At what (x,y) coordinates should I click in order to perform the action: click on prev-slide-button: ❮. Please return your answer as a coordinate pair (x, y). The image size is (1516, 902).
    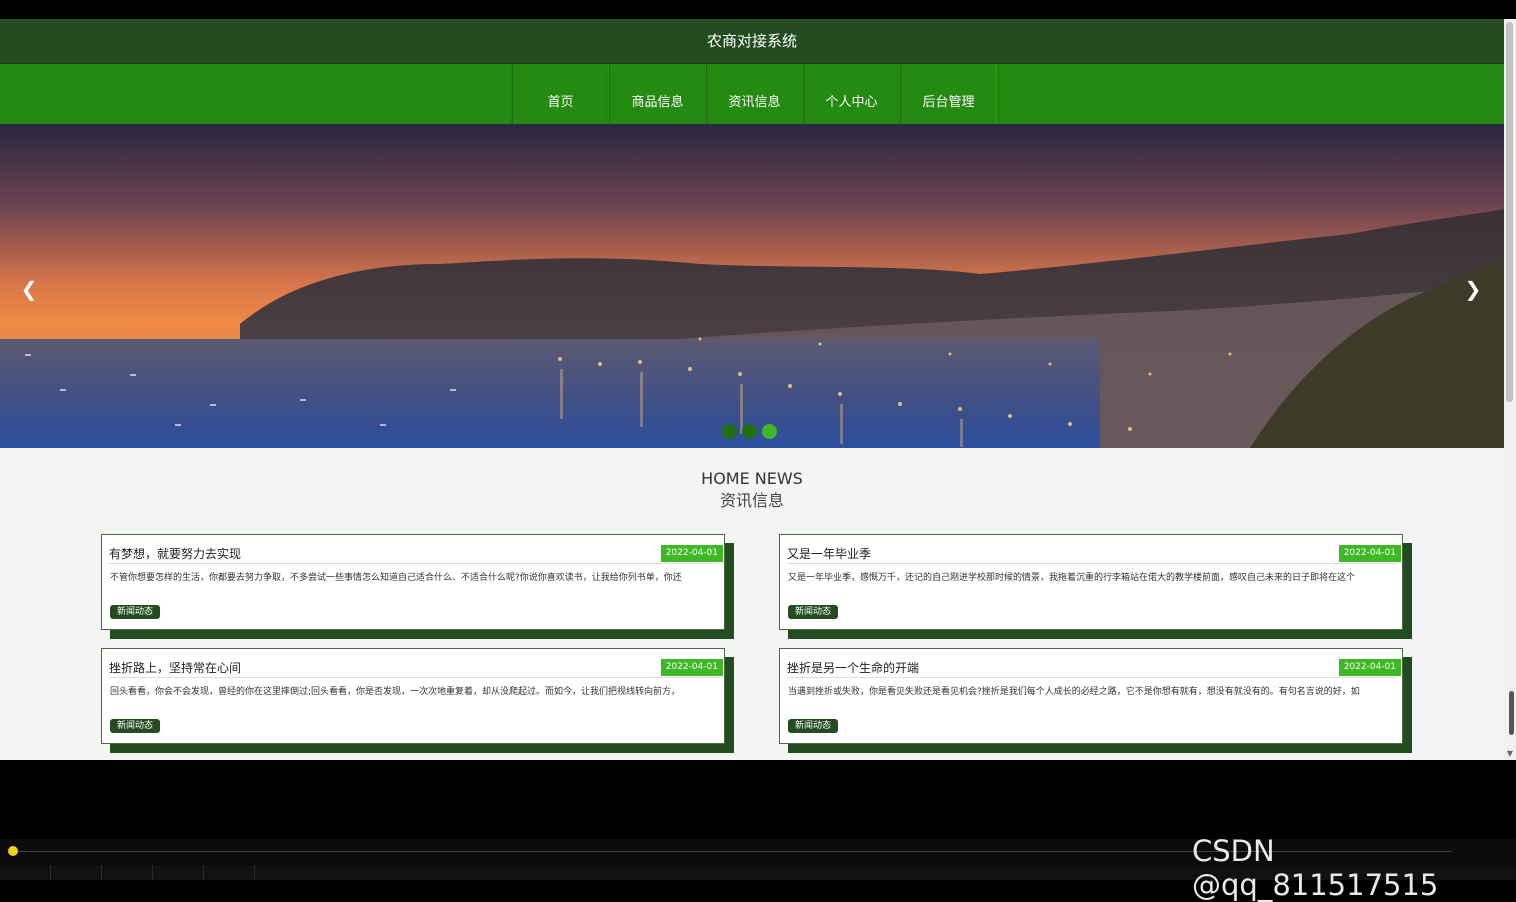
    Looking at the image, I should click on (29, 289).